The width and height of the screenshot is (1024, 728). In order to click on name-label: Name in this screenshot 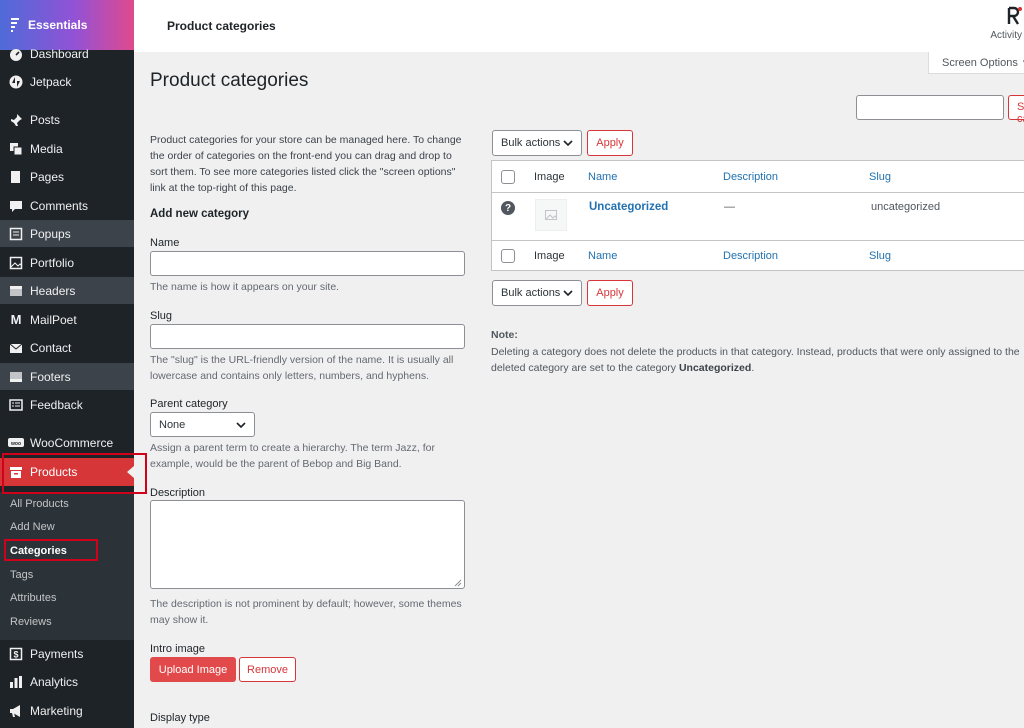, I will do `click(165, 243)`.